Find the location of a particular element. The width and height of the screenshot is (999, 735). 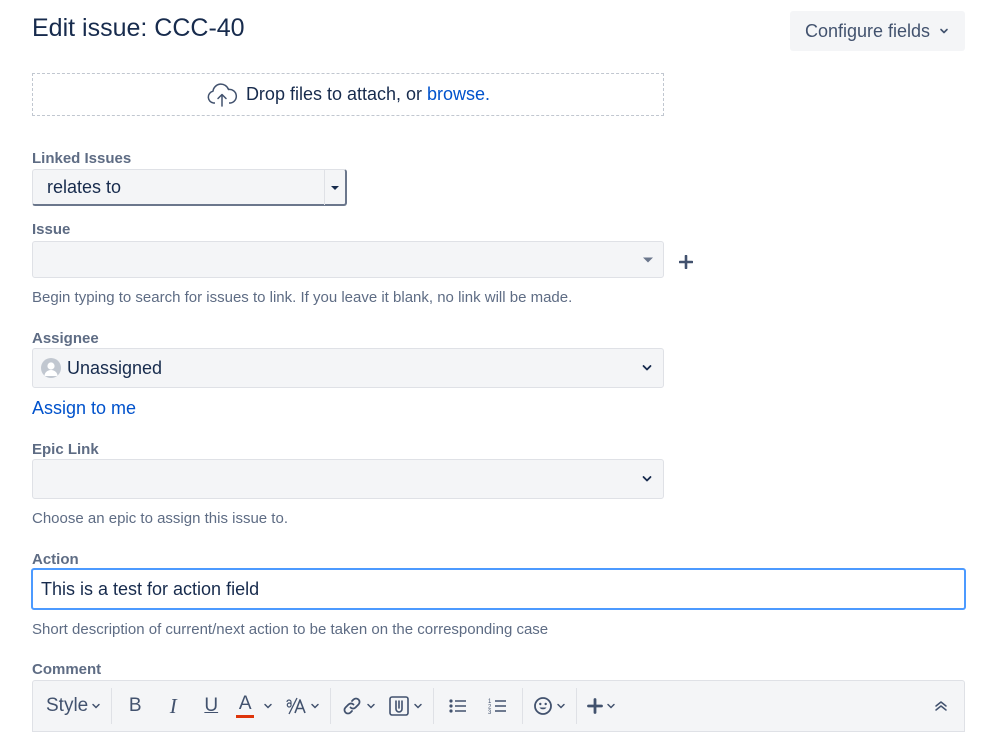

select-arrow is located at coordinates (334, 187).